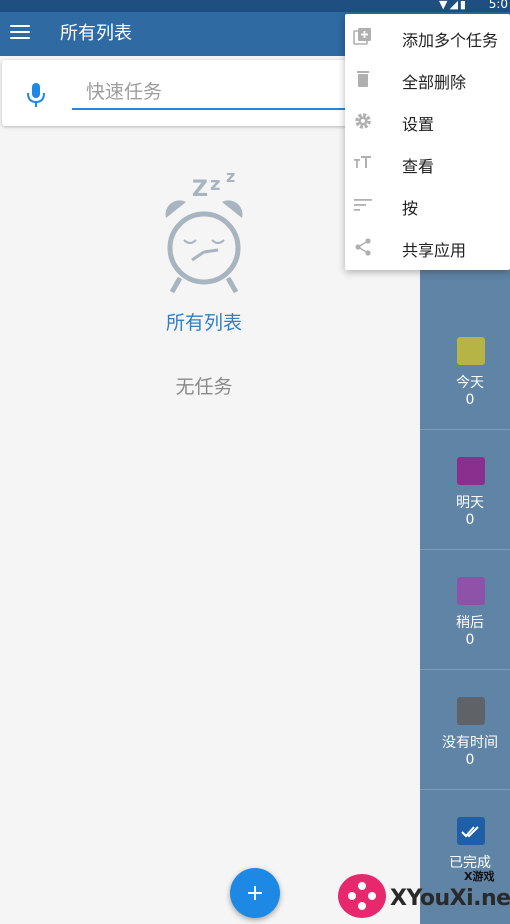  I want to click on watermark-small-text: X游戏, so click(479, 876).